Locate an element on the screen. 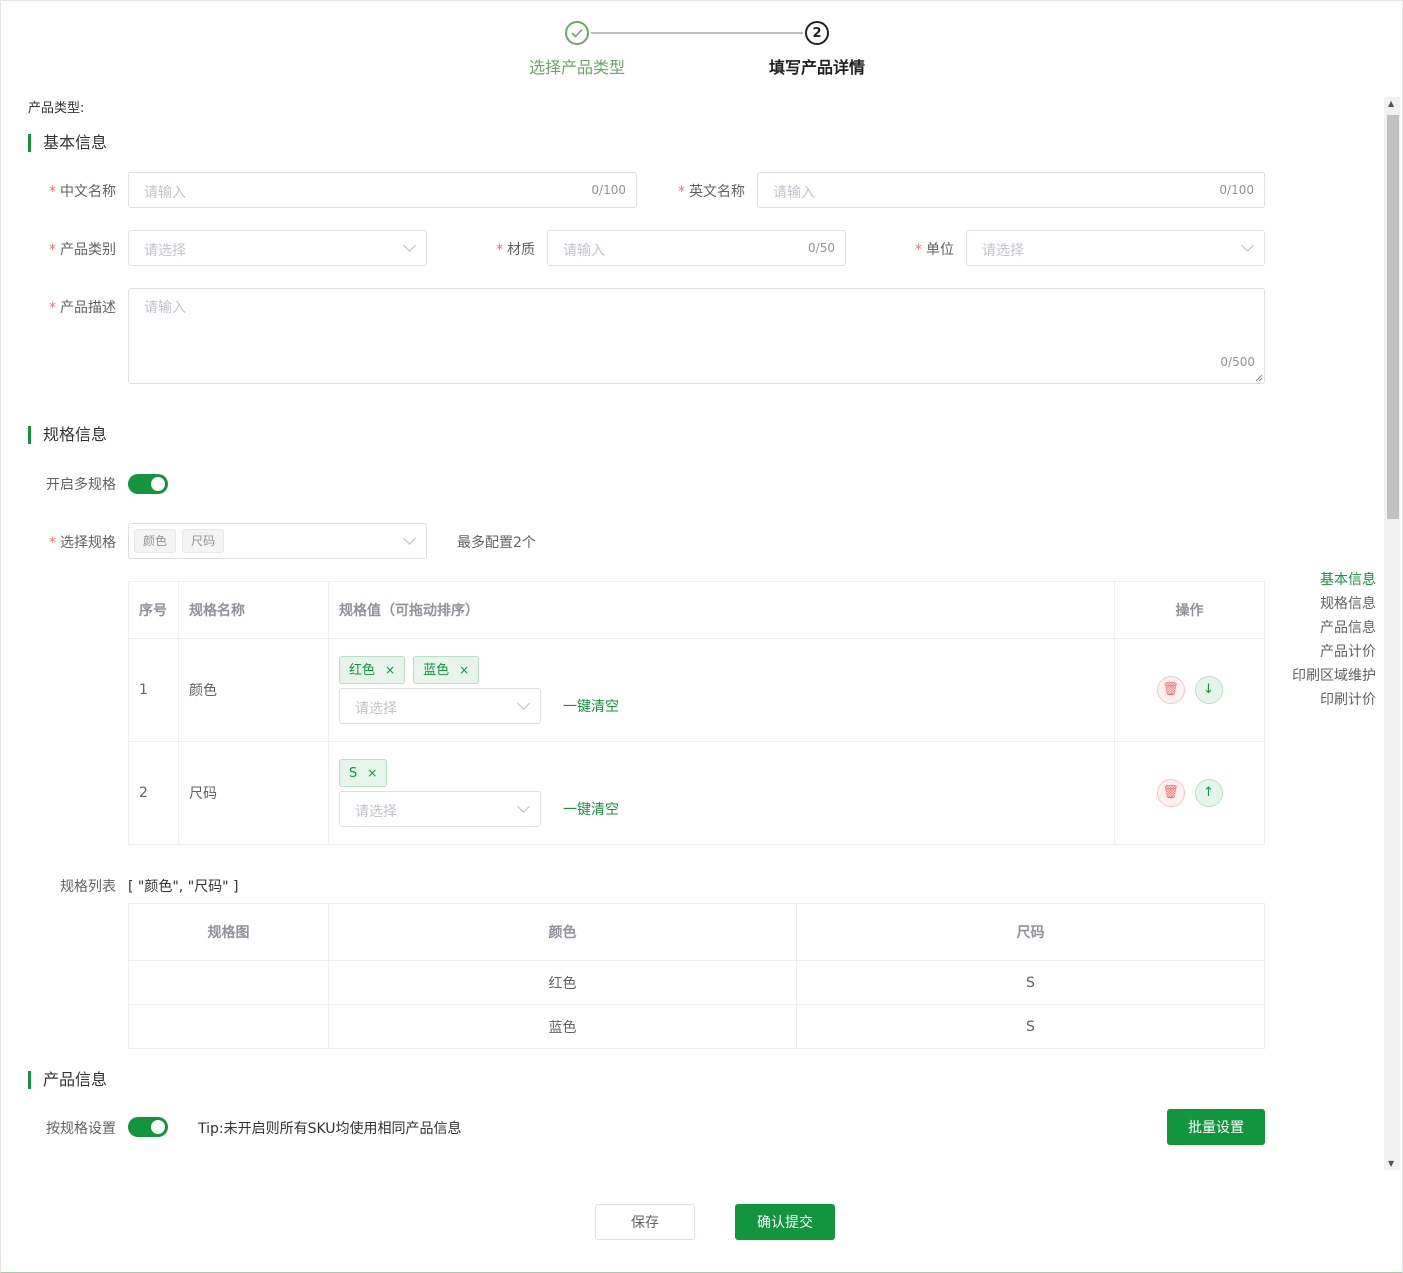  arrow-down-icon: ↓ is located at coordinates (1208, 690).